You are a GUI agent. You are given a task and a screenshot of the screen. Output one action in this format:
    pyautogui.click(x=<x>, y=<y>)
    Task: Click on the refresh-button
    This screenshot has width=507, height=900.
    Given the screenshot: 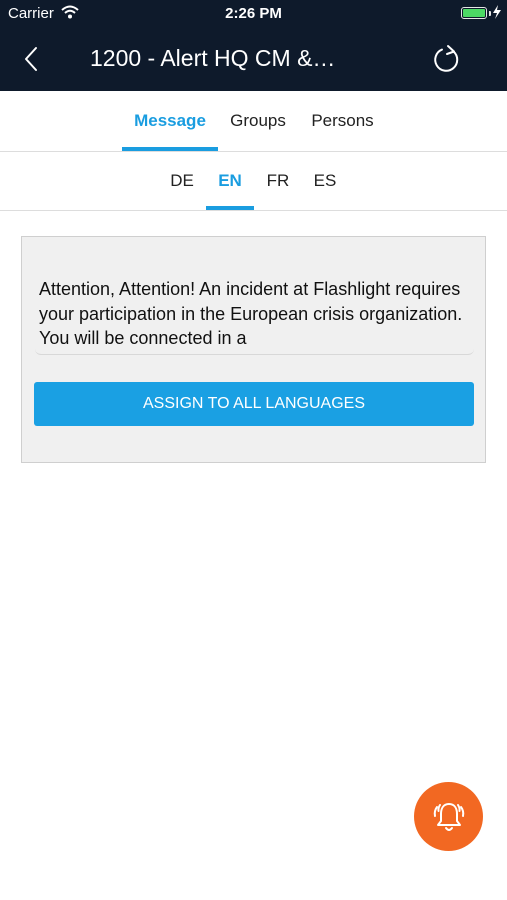 What is the action you would take?
    pyautogui.click(x=447, y=59)
    